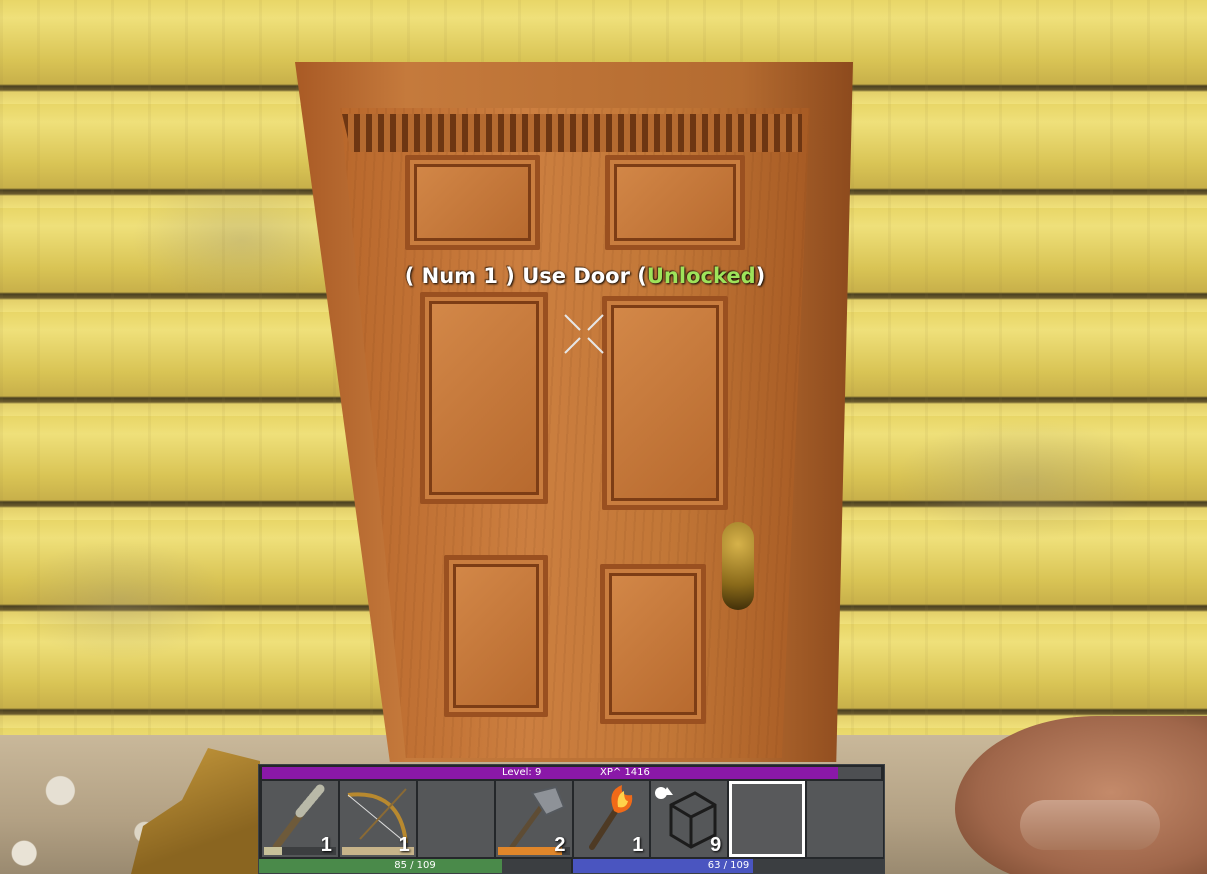 The width and height of the screenshot is (1207, 874). Describe the element at coordinates (689, 819) in the screenshot. I see `toolbelt-slot-6: 9` at that location.